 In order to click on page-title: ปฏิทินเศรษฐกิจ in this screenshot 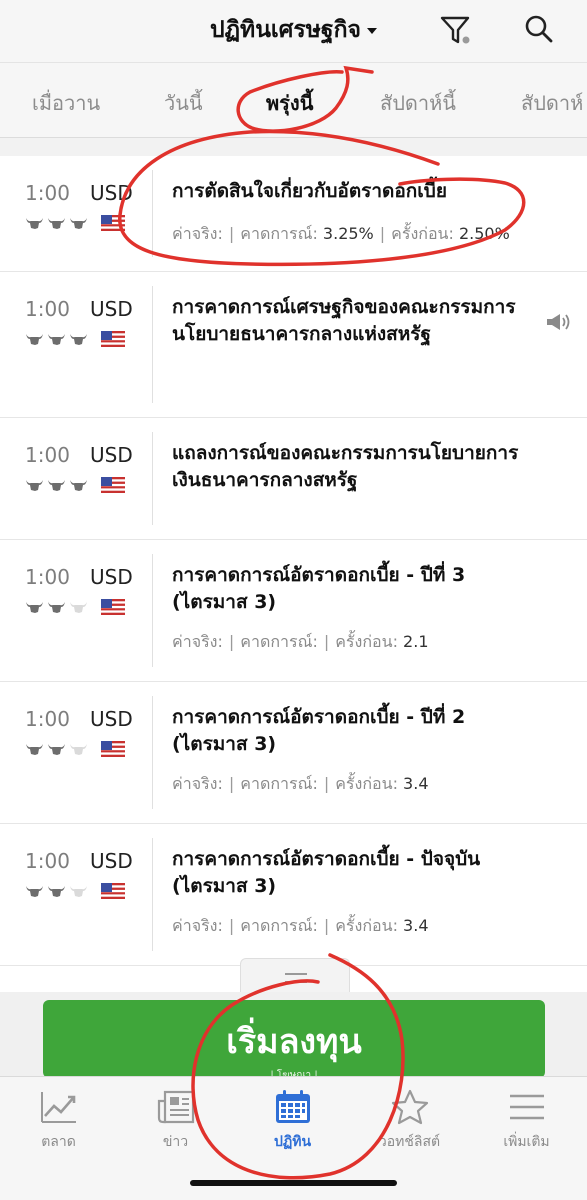, I will do `click(285, 30)`.